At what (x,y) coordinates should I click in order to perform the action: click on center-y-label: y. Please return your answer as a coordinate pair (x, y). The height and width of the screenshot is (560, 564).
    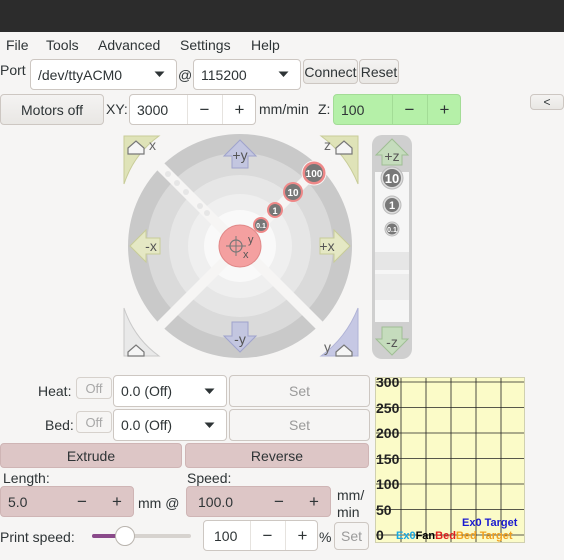
    Looking at the image, I should click on (251, 240).